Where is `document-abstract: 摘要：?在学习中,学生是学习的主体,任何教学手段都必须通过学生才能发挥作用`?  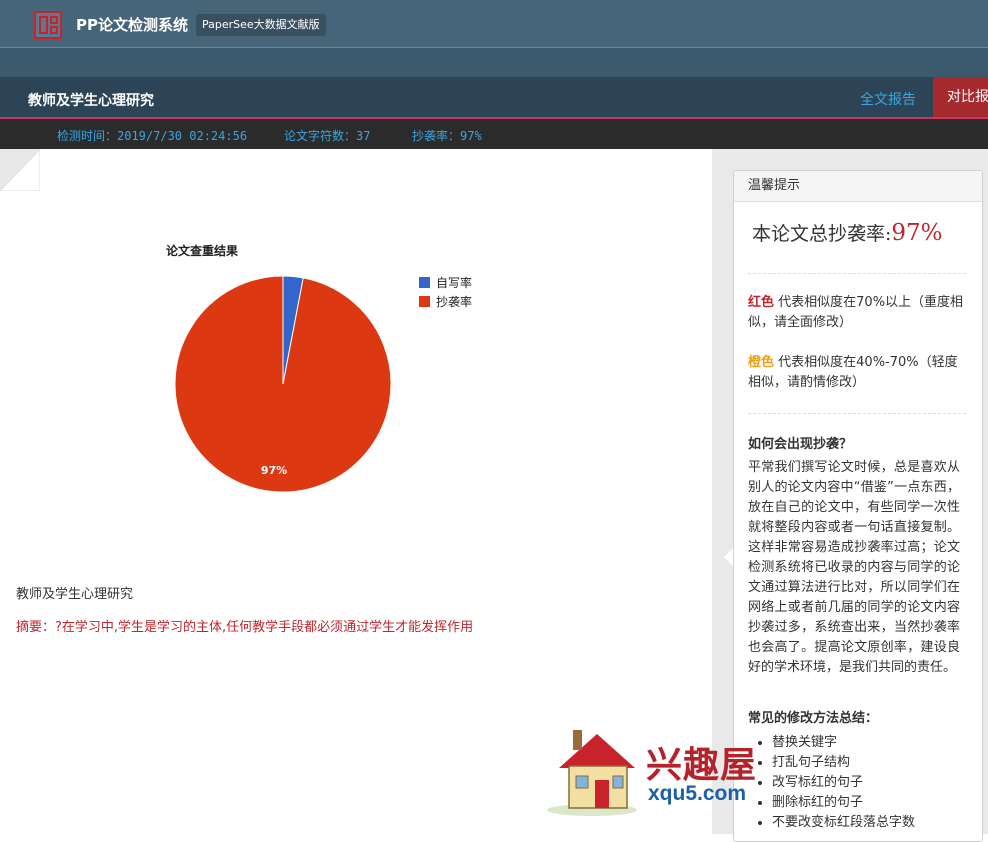
document-abstract: 摘要：?在学习中,学生是学习的主体,任何教学手段都必须通过学生才能发挥作用 is located at coordinates (245, 627).